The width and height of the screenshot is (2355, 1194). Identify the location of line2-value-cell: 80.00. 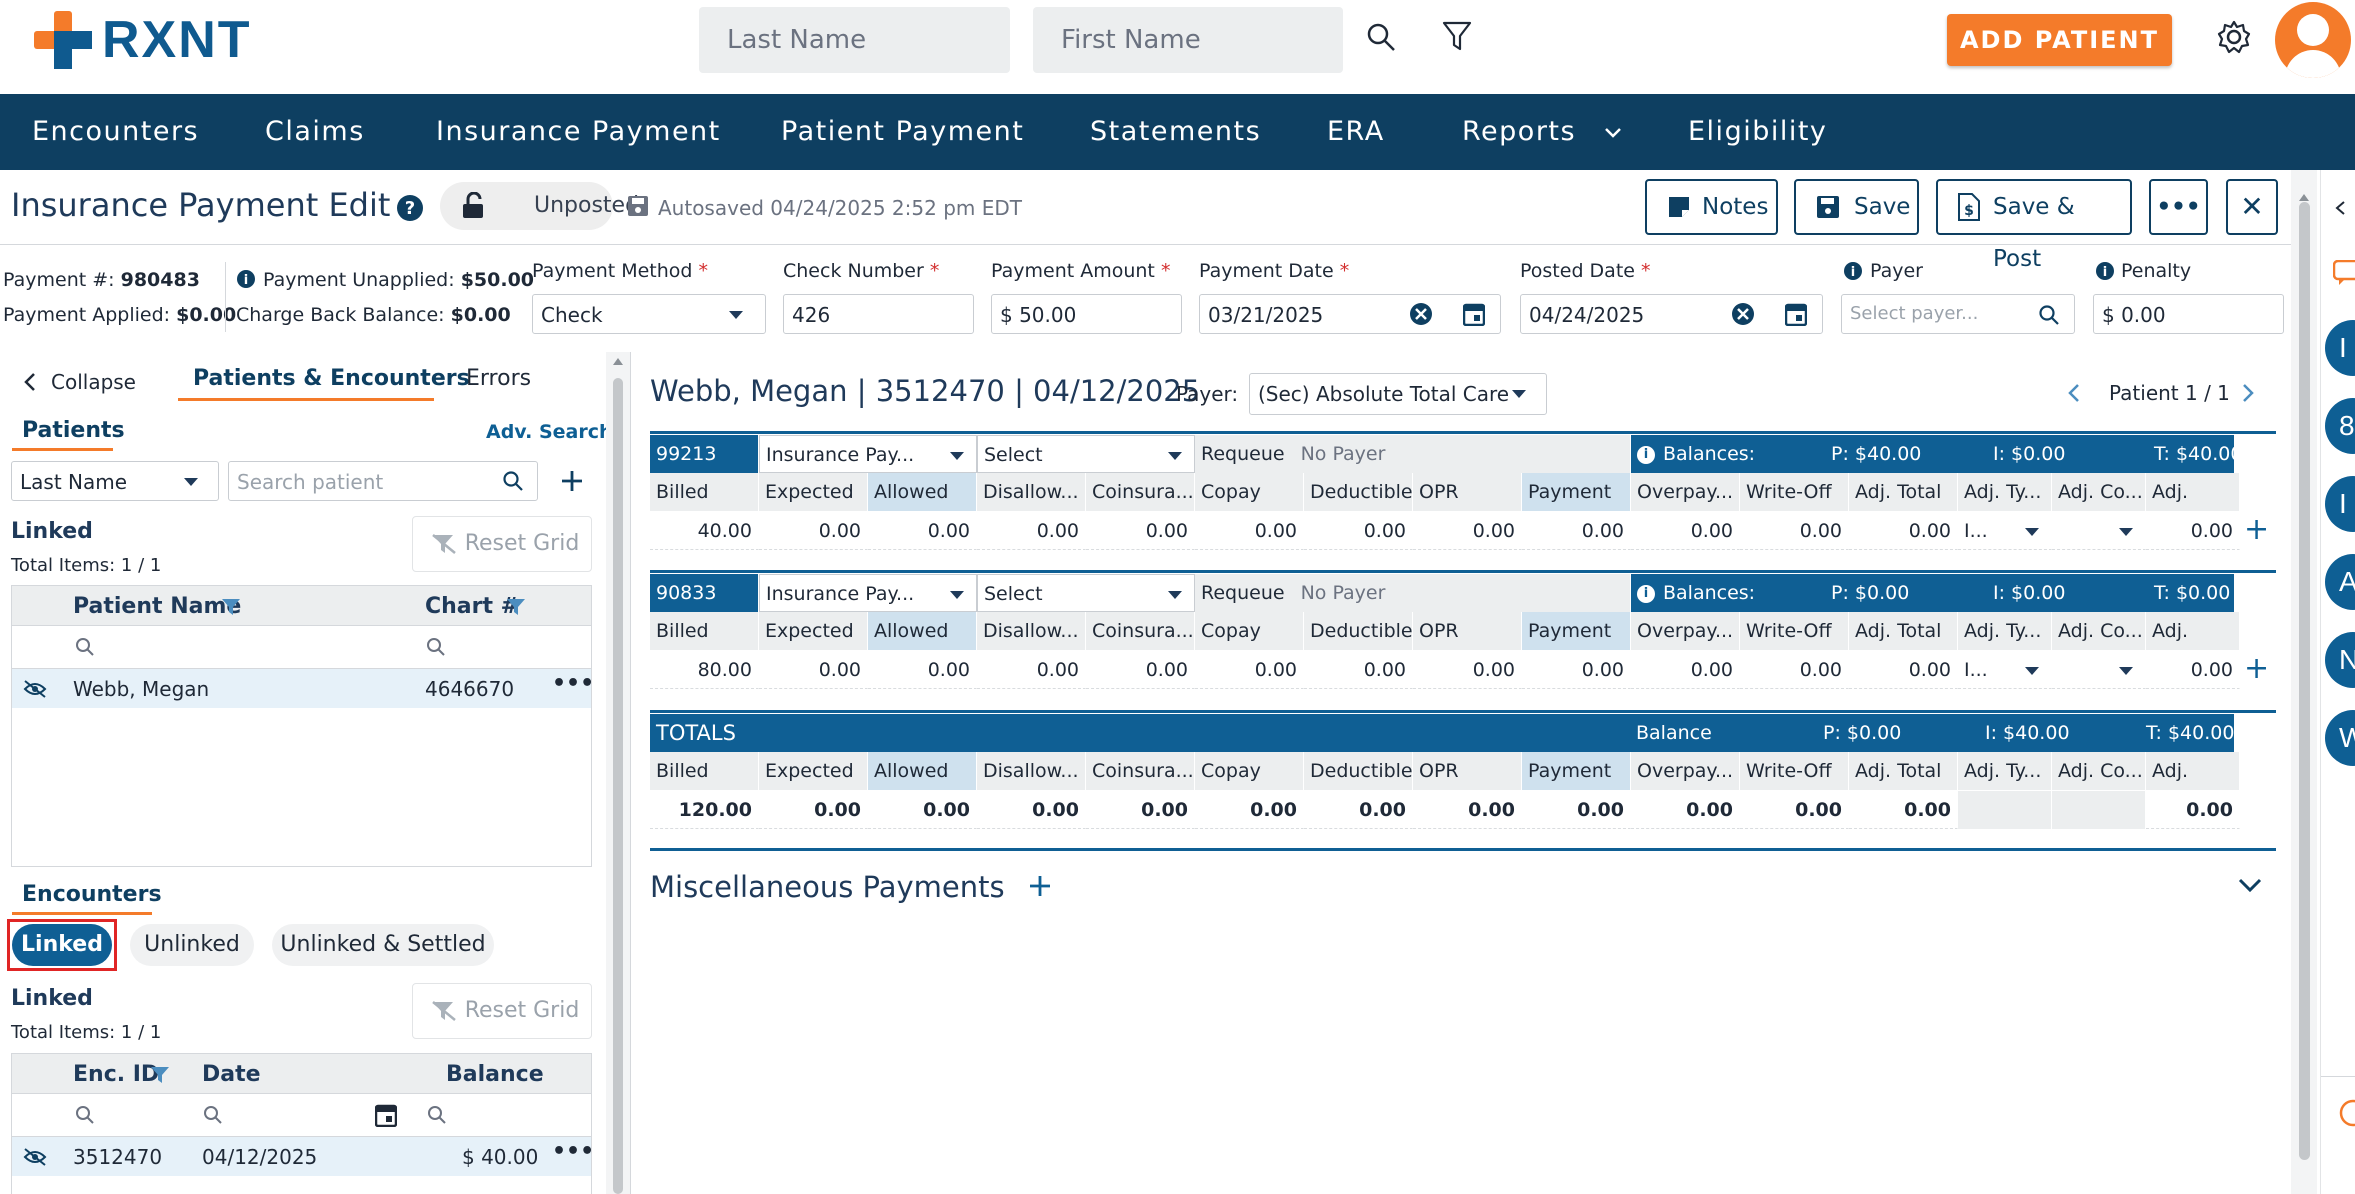
(704, 670).